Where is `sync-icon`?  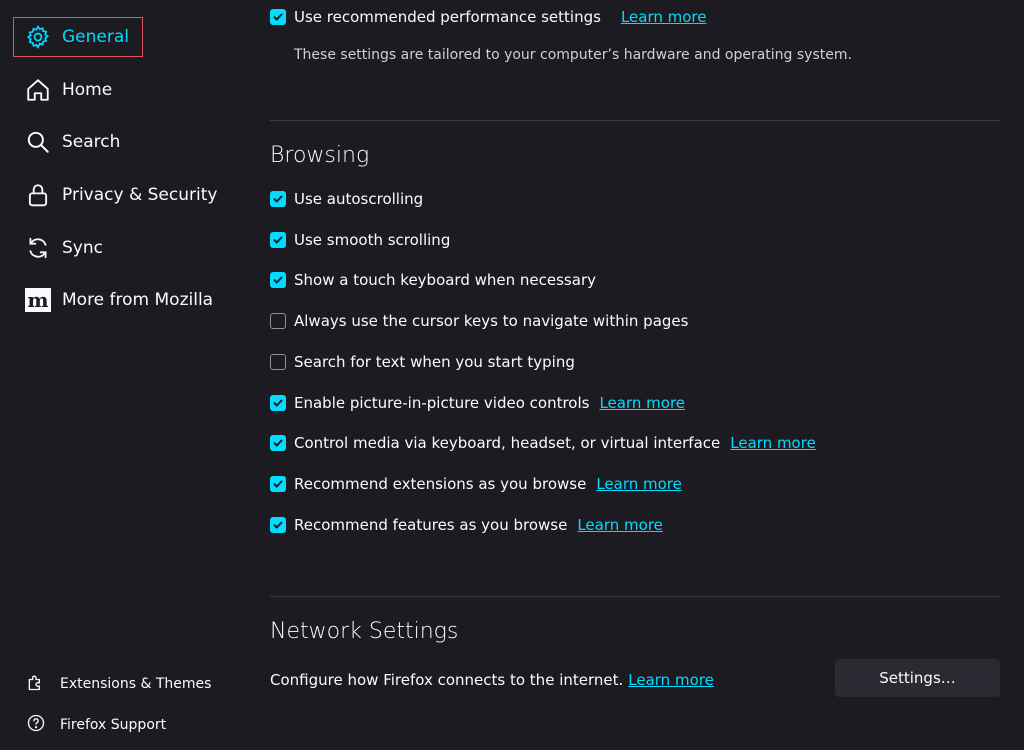
sync-icon is located at coordinates (38, 248).